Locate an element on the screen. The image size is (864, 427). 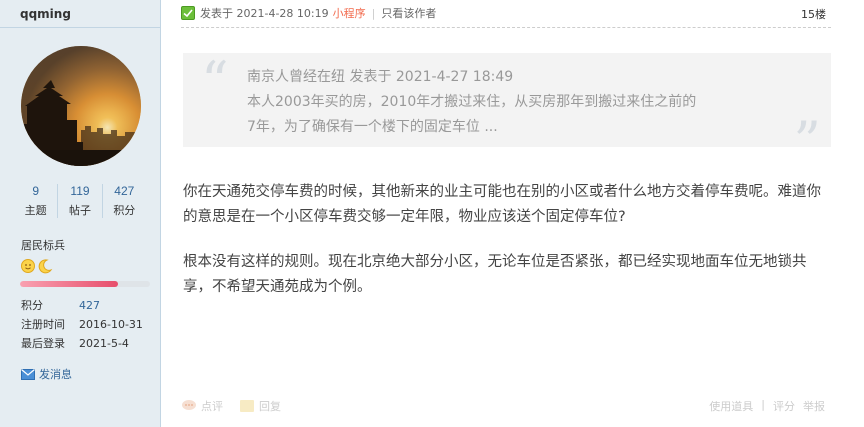
comment-button: 点评 is located at coordinates (202, 406).